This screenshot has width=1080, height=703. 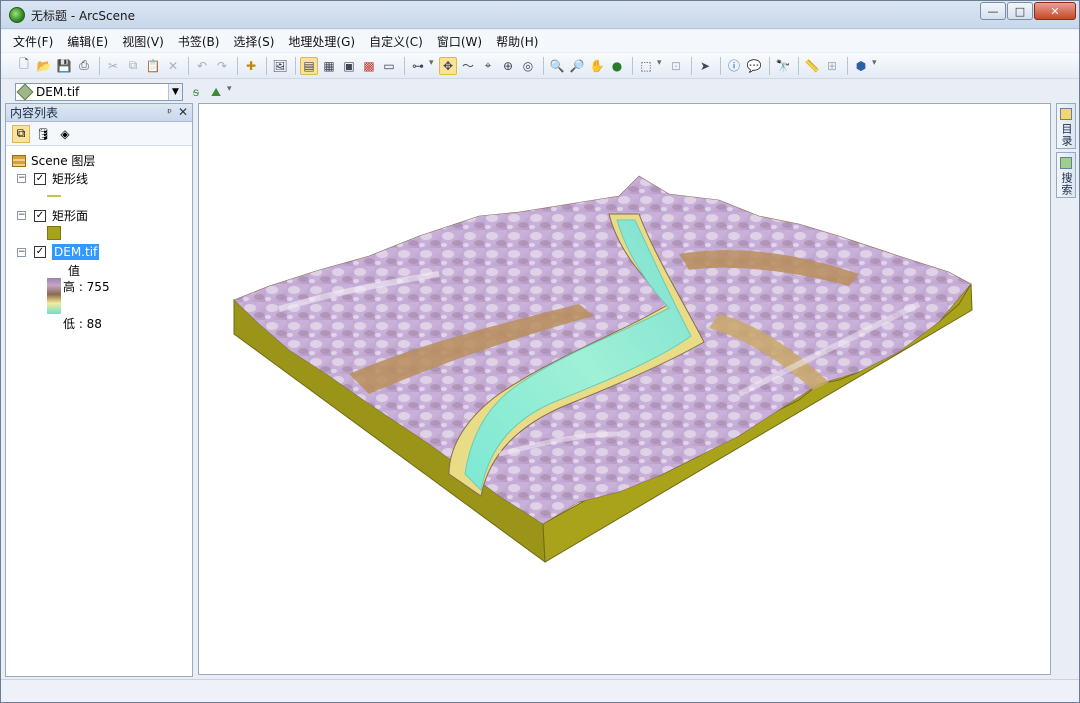 I want to click on 3d-analyst-toolbar: DEM.tif ▼ ᵴ ⛰ ▾, so click(x=121, y=92).